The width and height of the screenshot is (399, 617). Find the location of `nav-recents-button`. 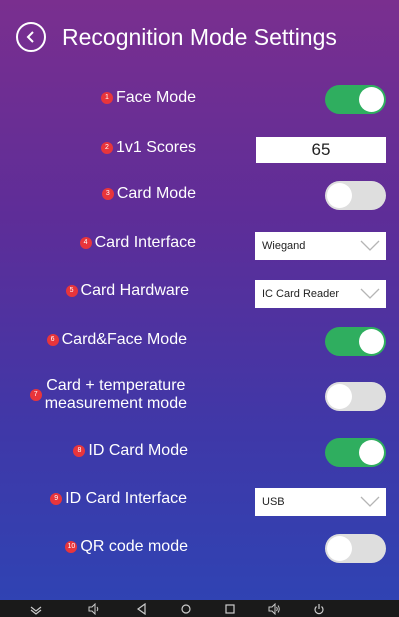

nav-recents-button is located at coordinates (230, 608).